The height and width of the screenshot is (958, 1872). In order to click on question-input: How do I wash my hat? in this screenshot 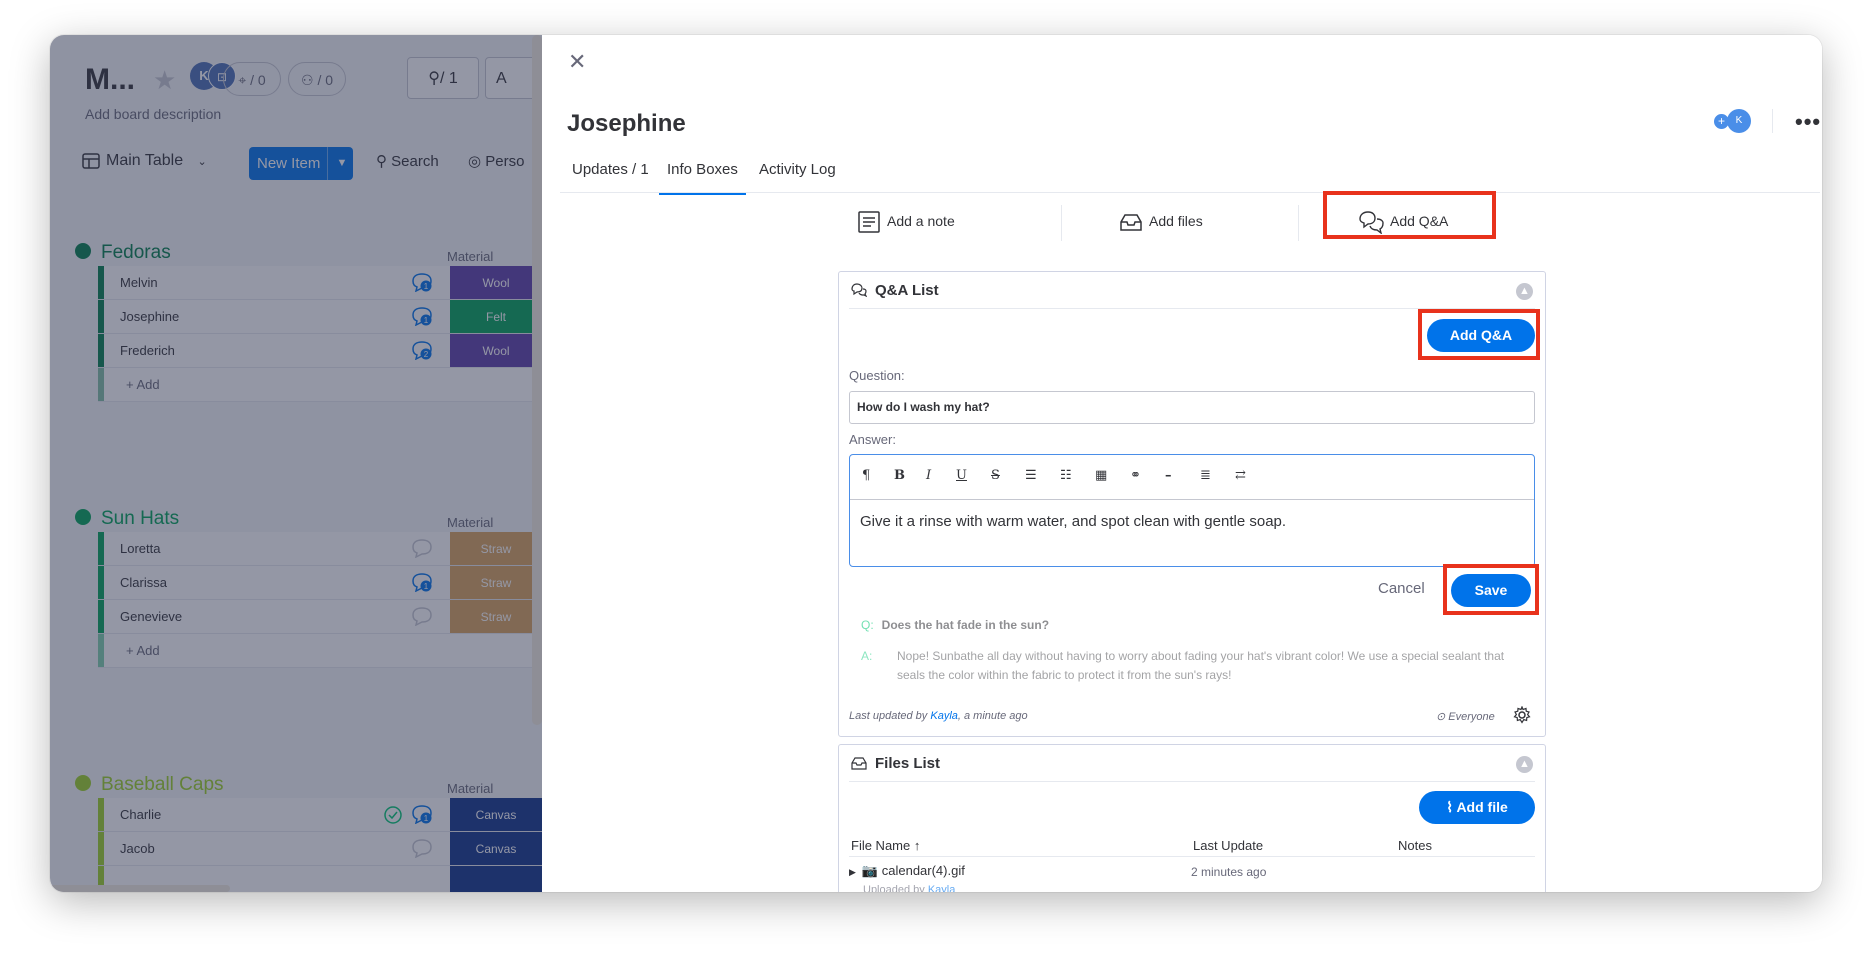, I will do `click(1192, 407)`.